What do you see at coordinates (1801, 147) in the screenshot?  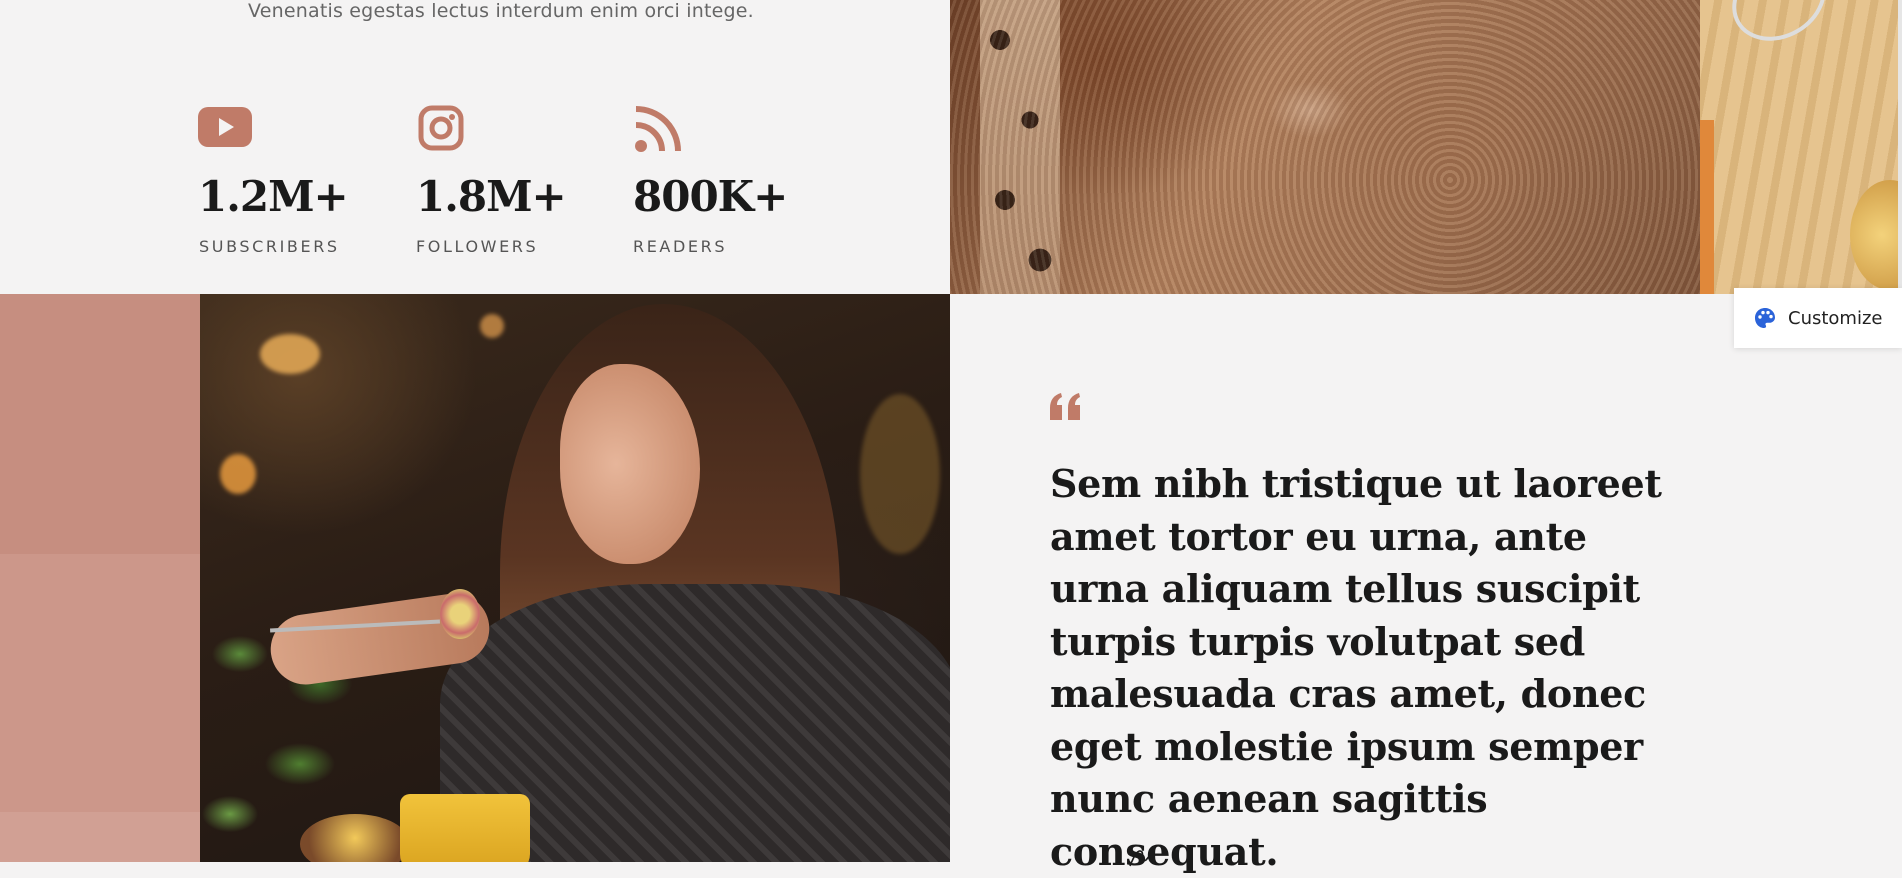 I see `food-photo` at bounding box center [1801, 147].